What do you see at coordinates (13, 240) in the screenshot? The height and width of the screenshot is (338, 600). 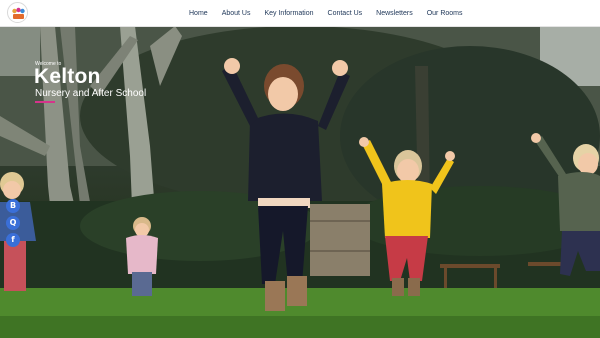 I see `facebook-icon: f` at bounding box center [13, 240].